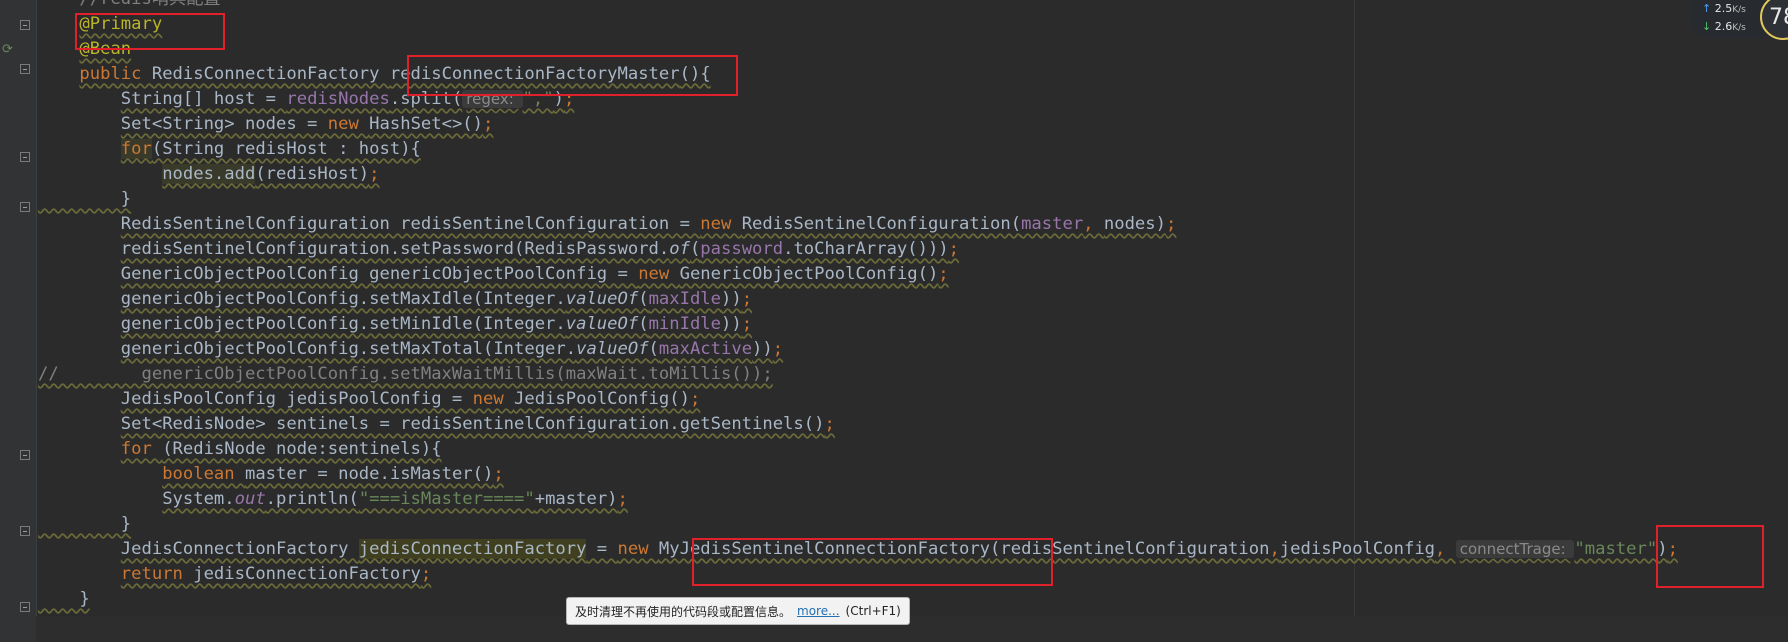  Describe the element at coordinates (250, 499) in the screenshot. I see `code-token: out` at that location.